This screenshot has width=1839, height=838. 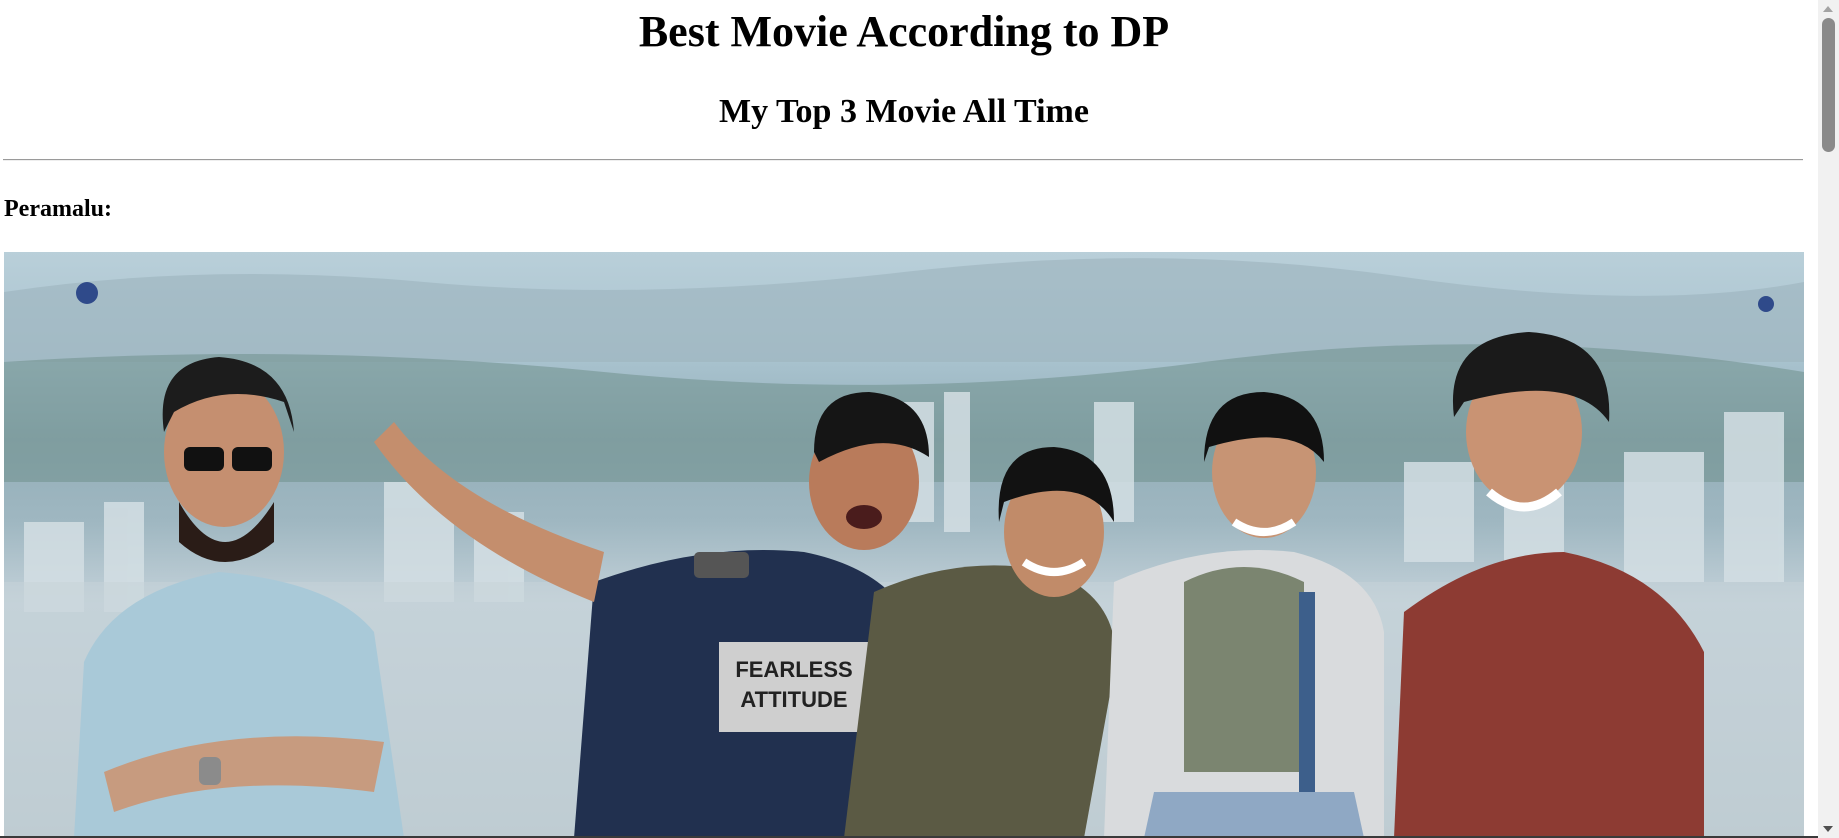 I want to click on horizontal-divider, so click(x=903, y=160).